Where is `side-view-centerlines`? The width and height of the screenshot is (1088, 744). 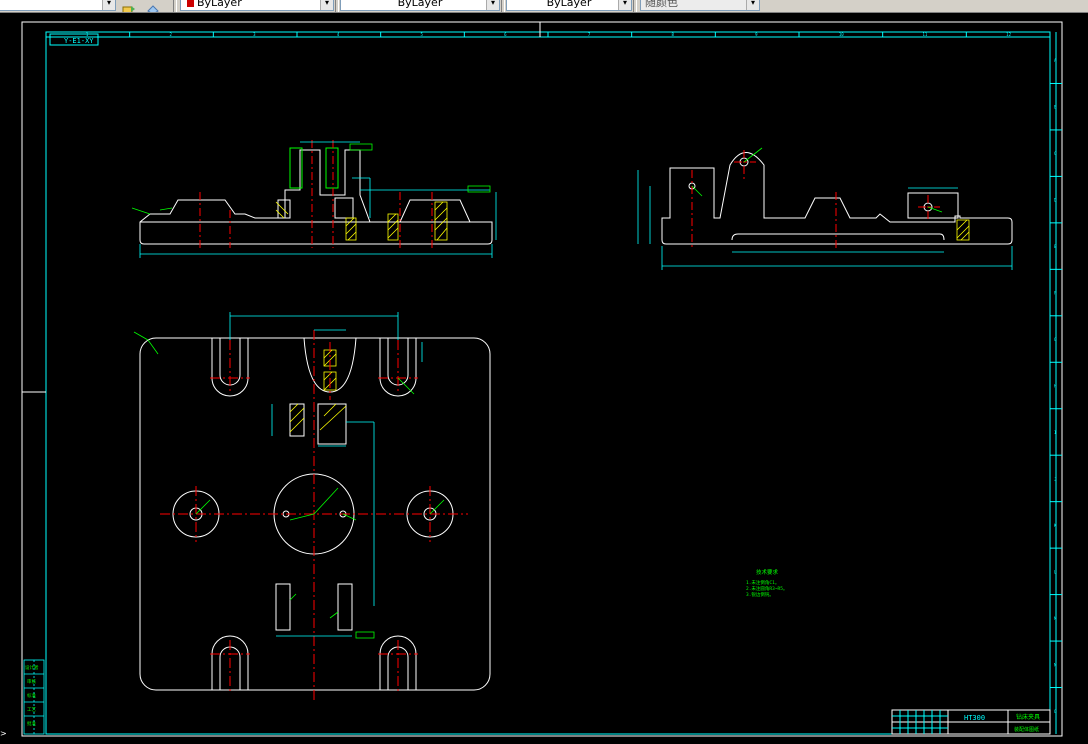
side-view-centerlines is located at coordinates (815, 199).